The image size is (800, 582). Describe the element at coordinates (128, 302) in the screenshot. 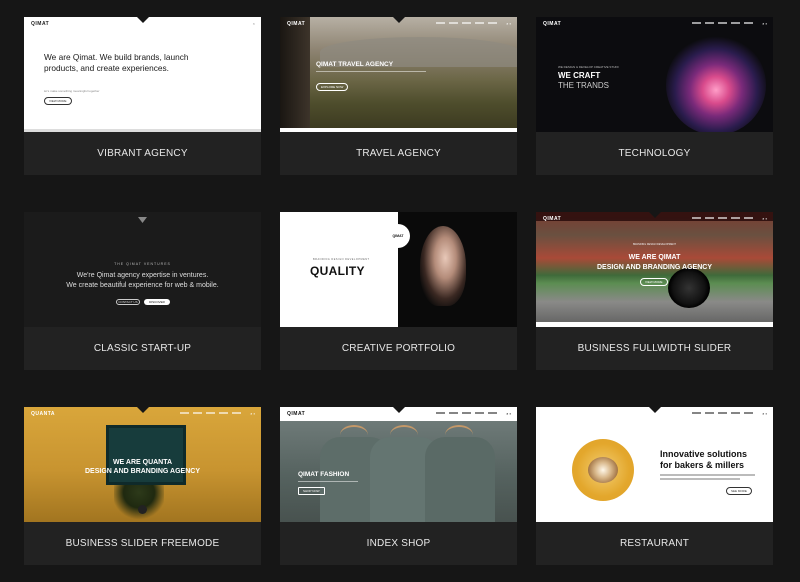

I see `contact-button: CONTACT US` at that location.